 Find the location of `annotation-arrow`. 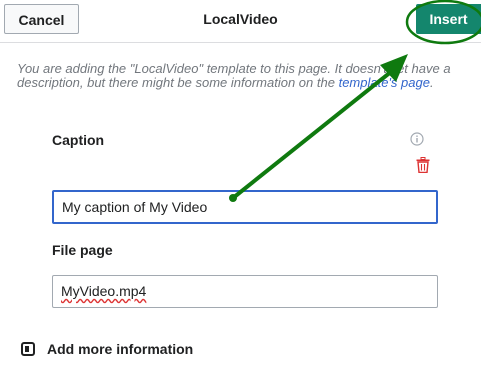

annotation-arrow is located at coordinates (318, 128).